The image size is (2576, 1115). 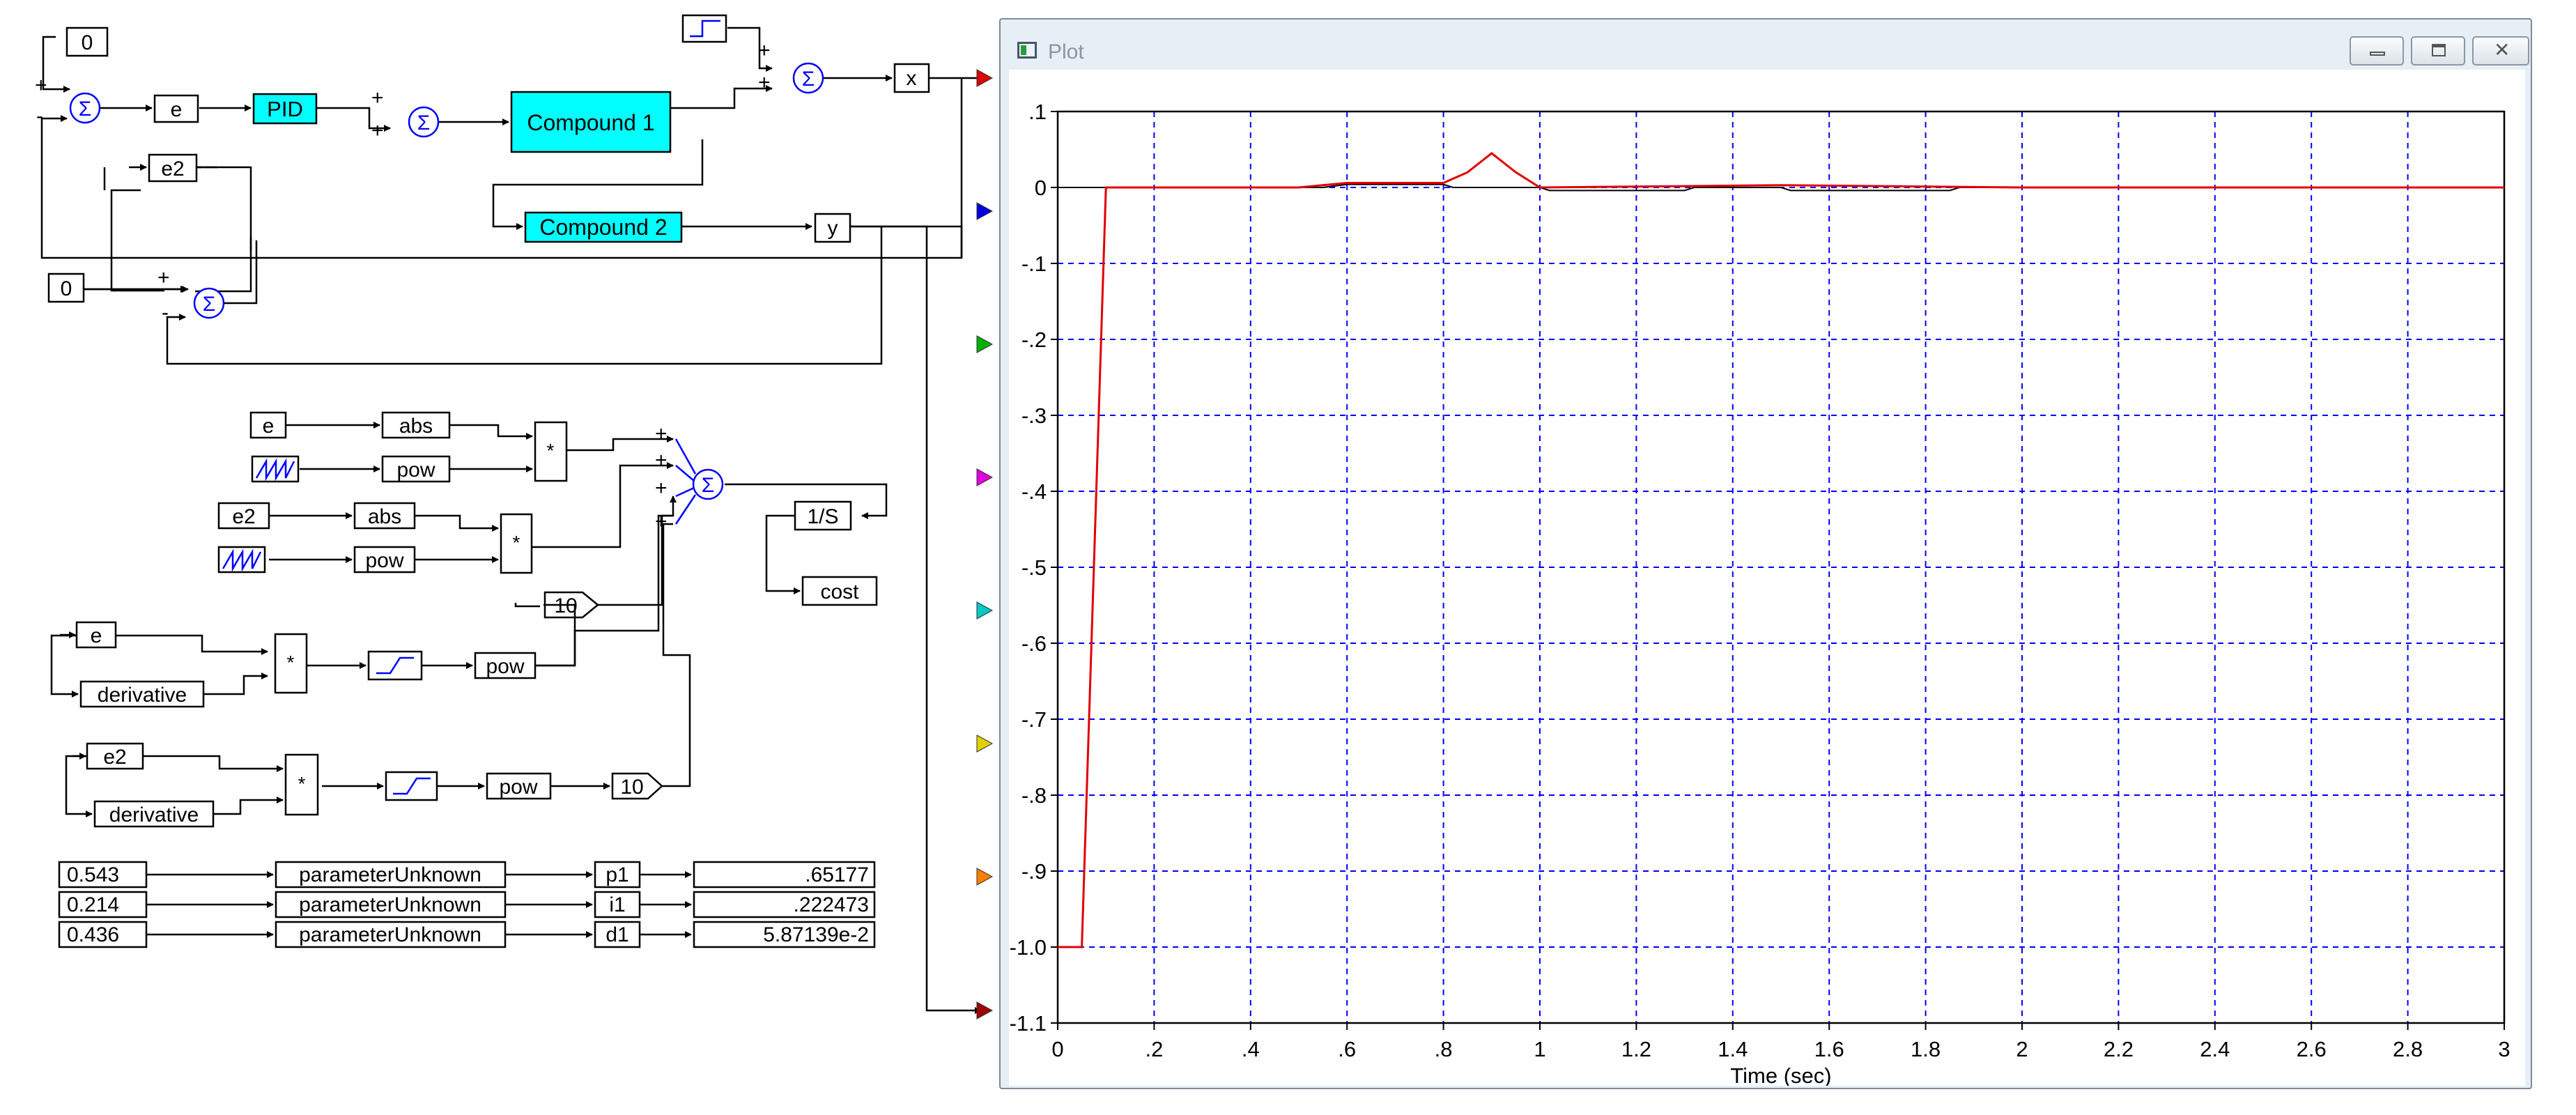 What do you see at coordinates (708, 484) in the screenshot?
I see `sum-junction-cost: Σ` at bounding box center [708, 484].